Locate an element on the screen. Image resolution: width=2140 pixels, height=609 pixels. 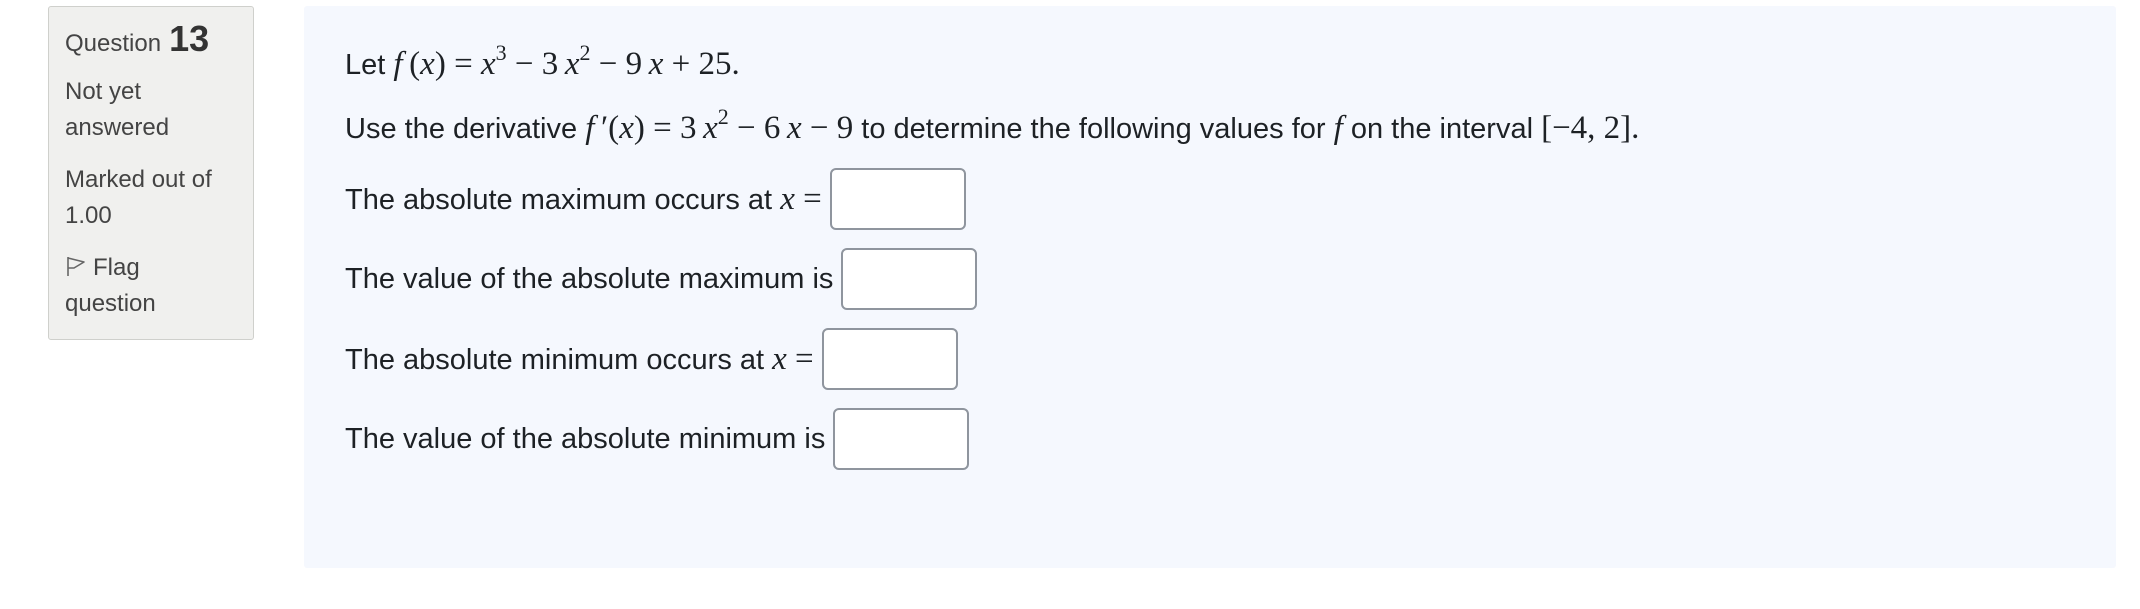
intro-prefix: Let is located at coordinates (365, 65).